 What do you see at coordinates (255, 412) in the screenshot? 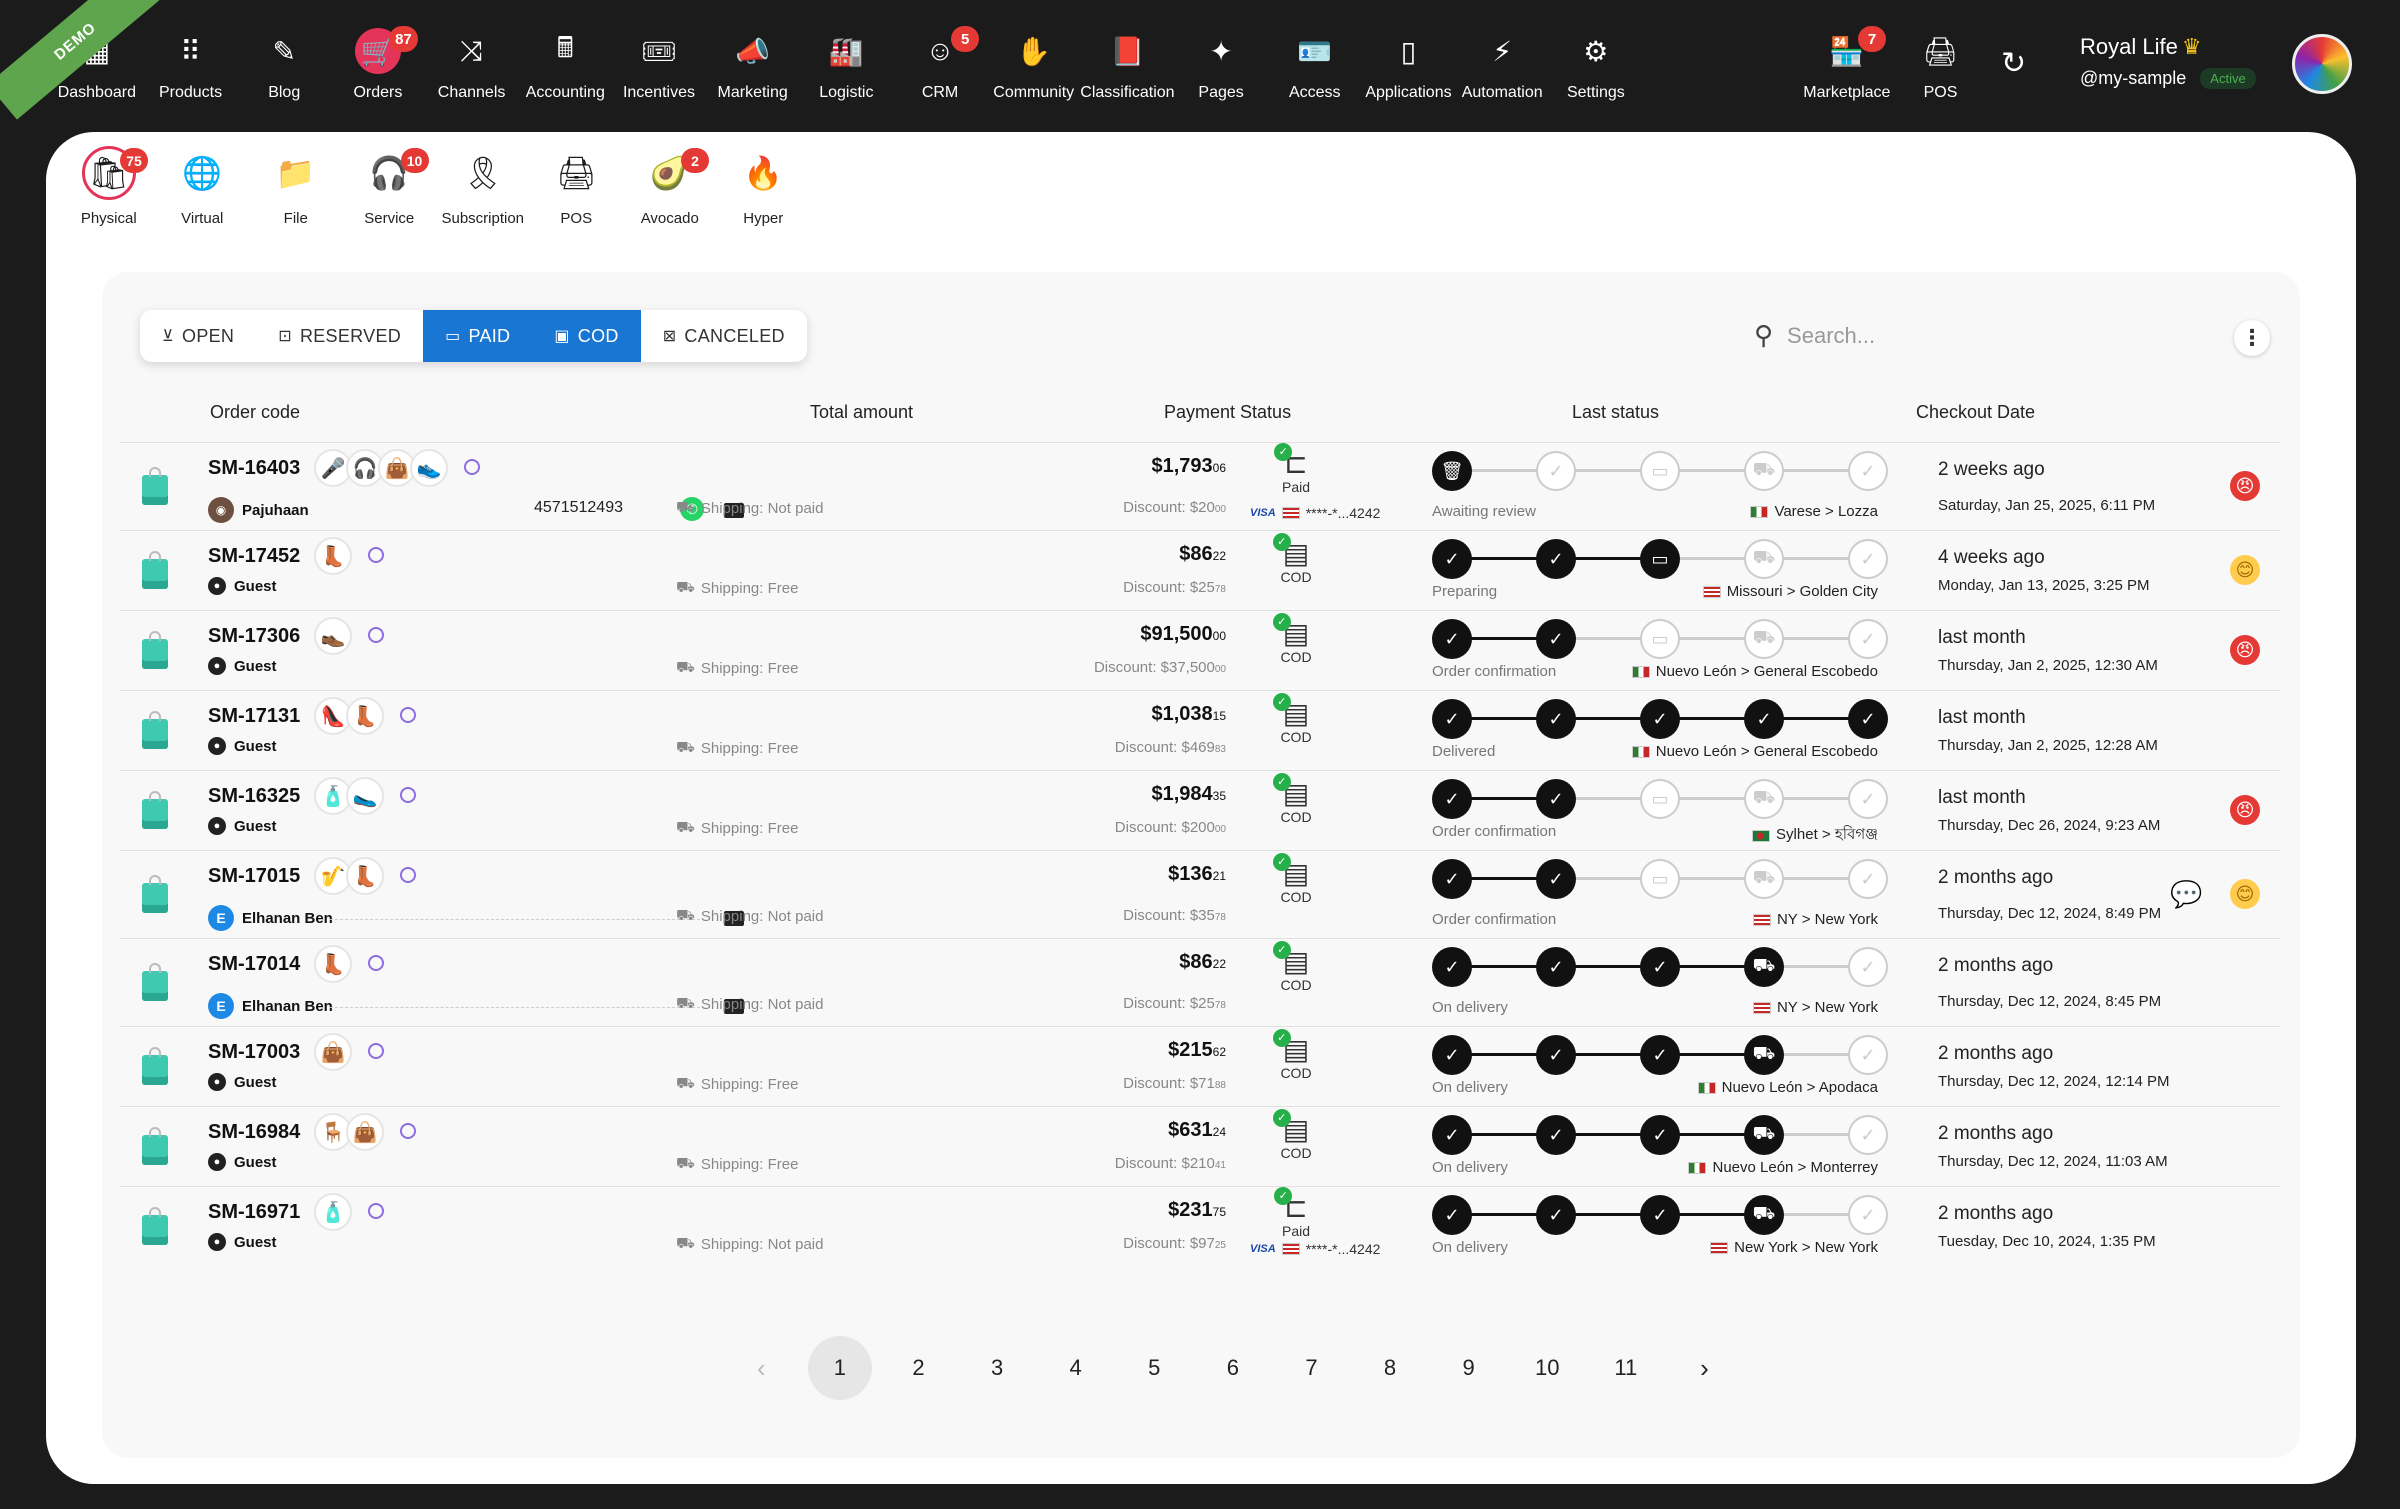
I see `column-order-code: Order code` at bounding box center [255, 412].